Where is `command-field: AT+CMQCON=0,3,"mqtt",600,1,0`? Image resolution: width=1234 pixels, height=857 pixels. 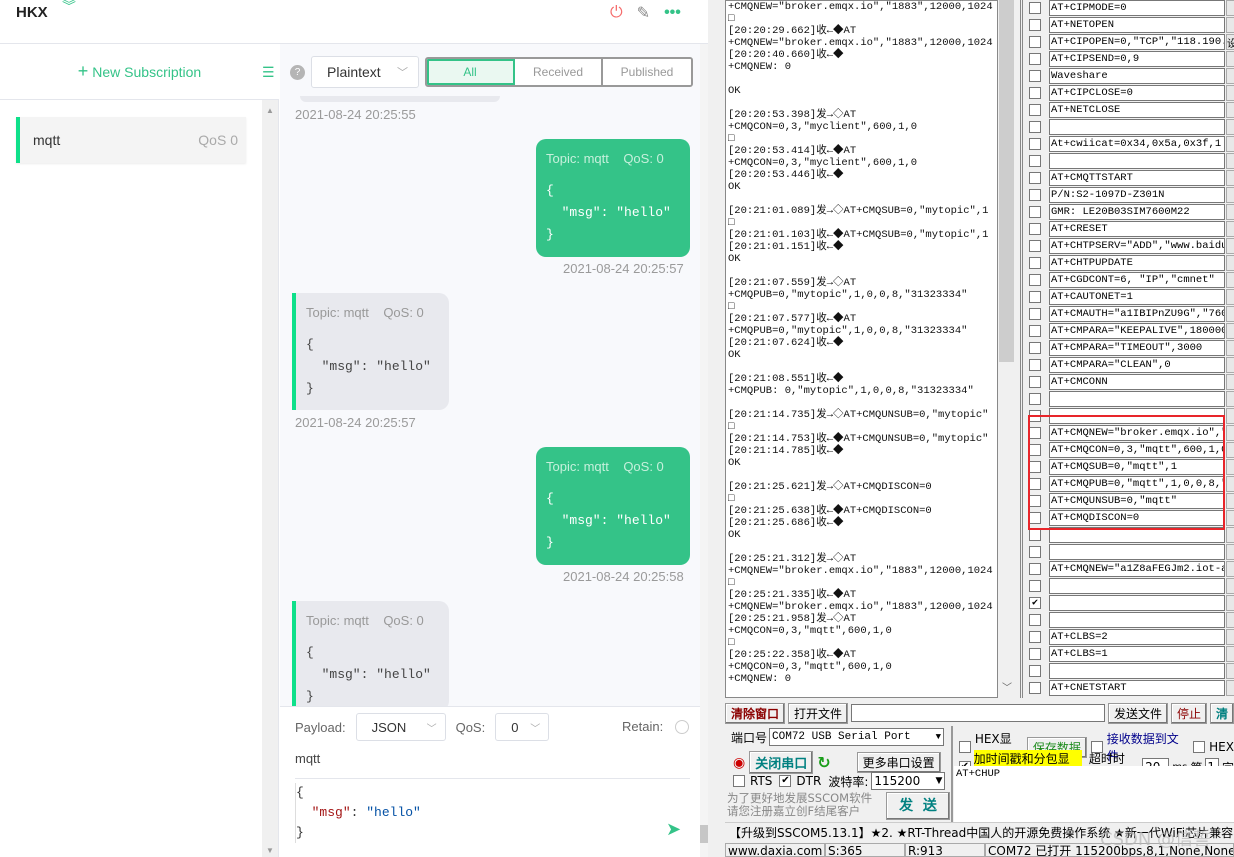
command-field: AT+CMQCON=0,3,"mqtt",600,1,0 is located at coordinates (1137, 449).